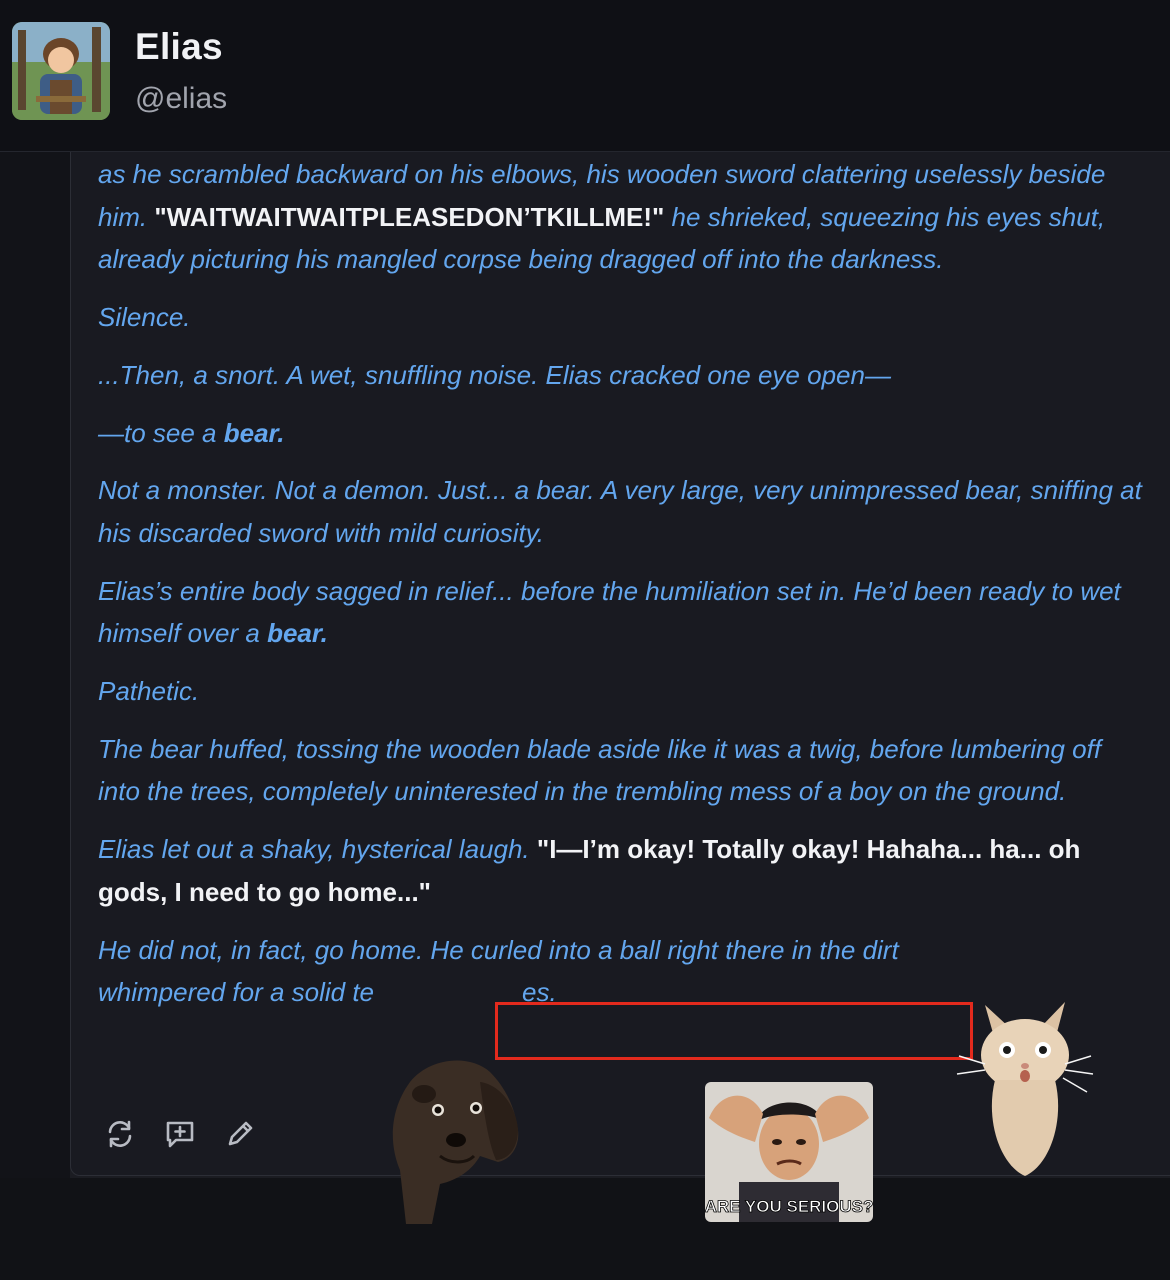 This screenshot has width=1170, height=1280. What do you see at coordinates (314, 849) in the screenshot?
I see `narration: Elias let out a shaky, hysterical laugh.` at bounding box center [314, 849].